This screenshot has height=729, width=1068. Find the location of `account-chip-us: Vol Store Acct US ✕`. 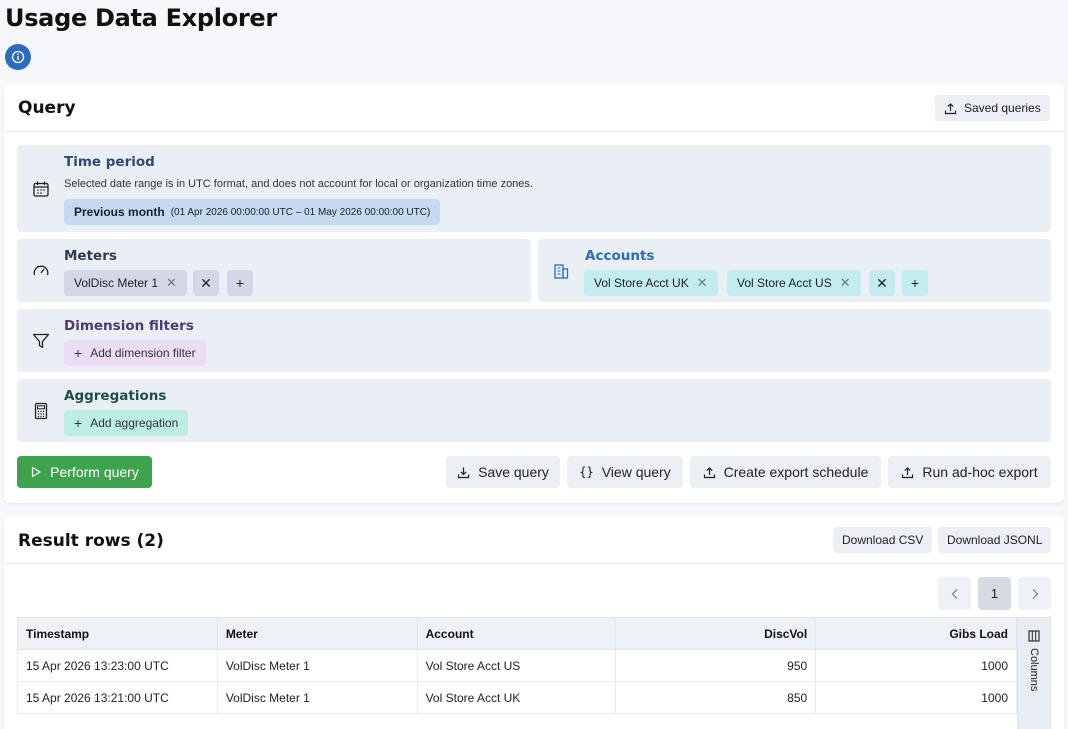

account-chip-us: Vol Store Acct US ✕ is located at coordinates (794, 283).